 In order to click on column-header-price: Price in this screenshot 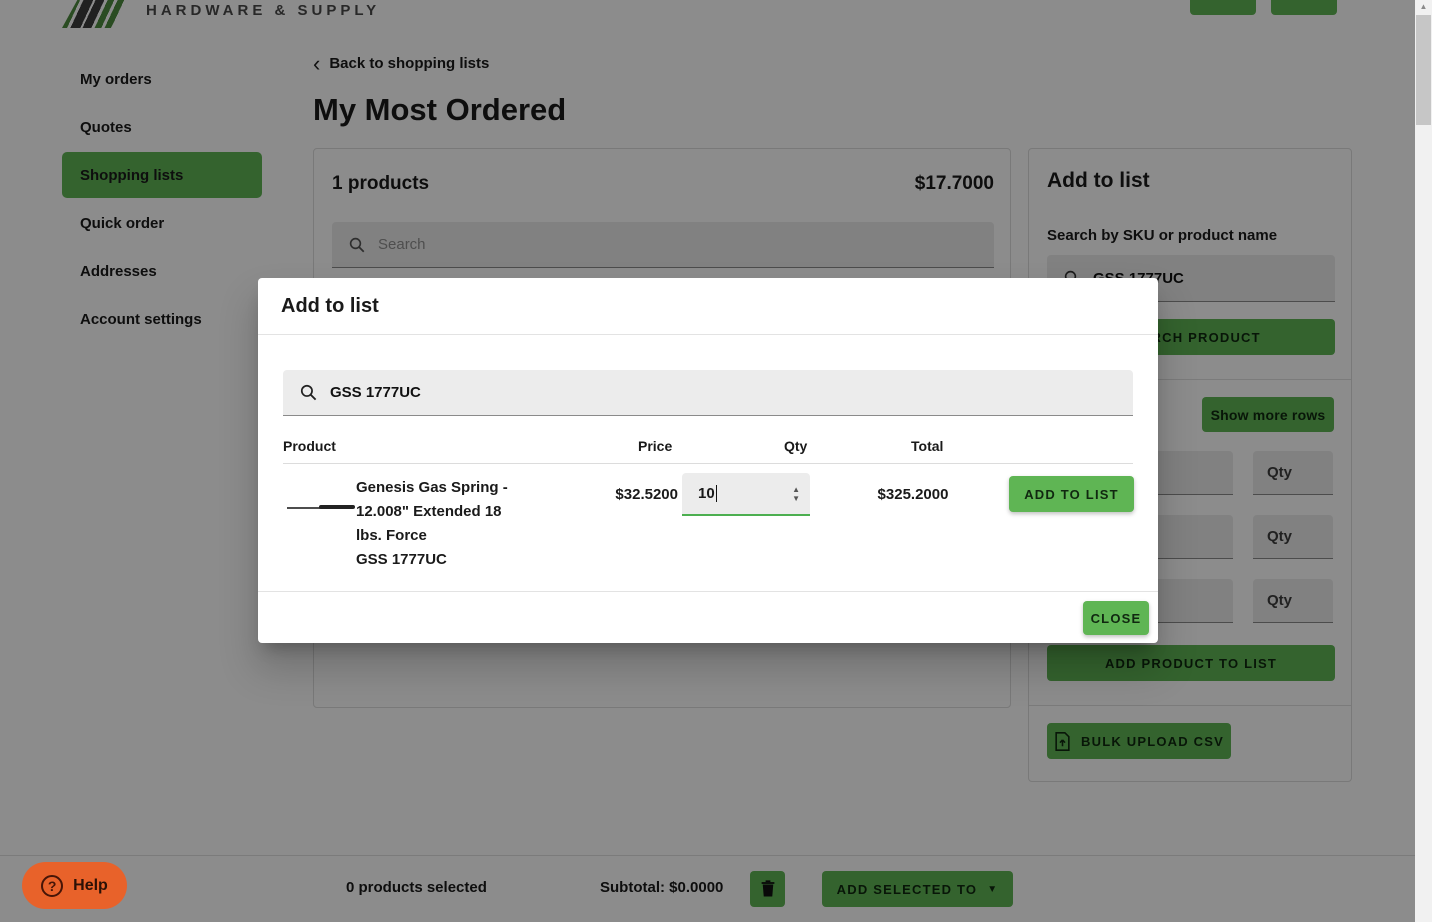, I will do `click(655, 446)`.